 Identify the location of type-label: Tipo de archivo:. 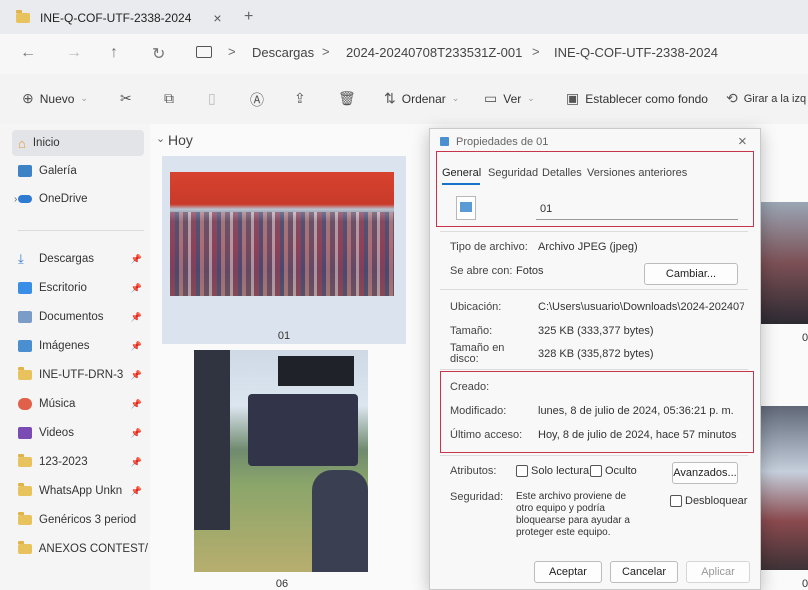
(489, 247).